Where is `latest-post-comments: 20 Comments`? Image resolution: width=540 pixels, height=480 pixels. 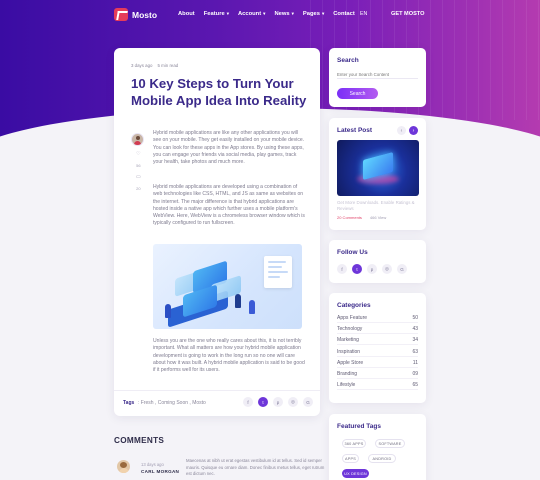
latest-post-comments: 20 Comments is located at coordinates (349, 217).